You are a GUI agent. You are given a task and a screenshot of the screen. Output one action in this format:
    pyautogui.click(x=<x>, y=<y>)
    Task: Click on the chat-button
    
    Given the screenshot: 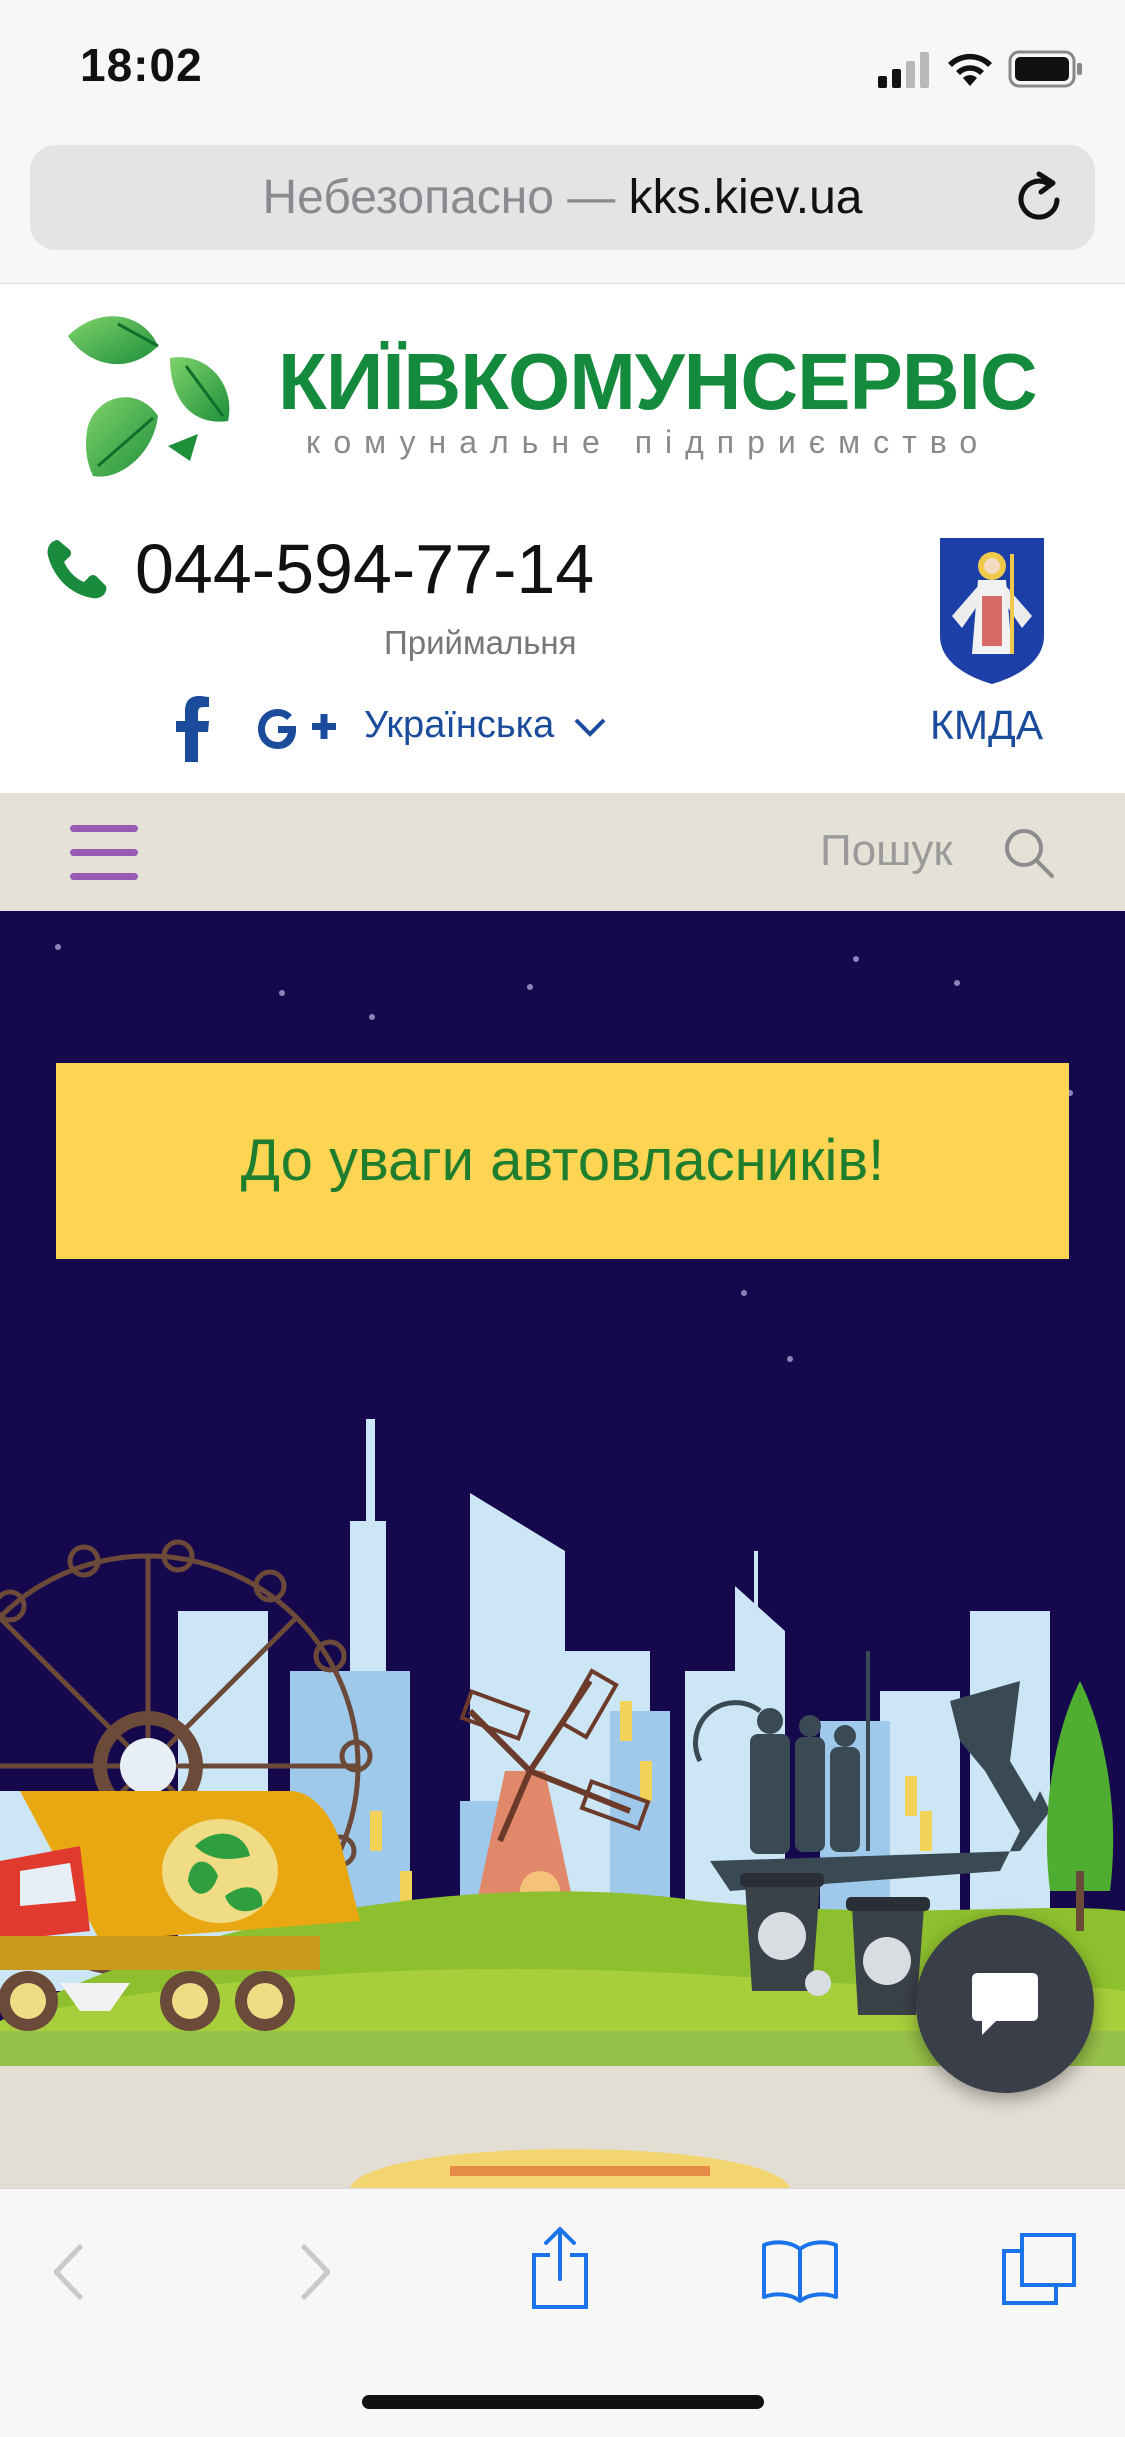 What is the action you would take?
    pyautogui.click(x=1005, y=2004)
    